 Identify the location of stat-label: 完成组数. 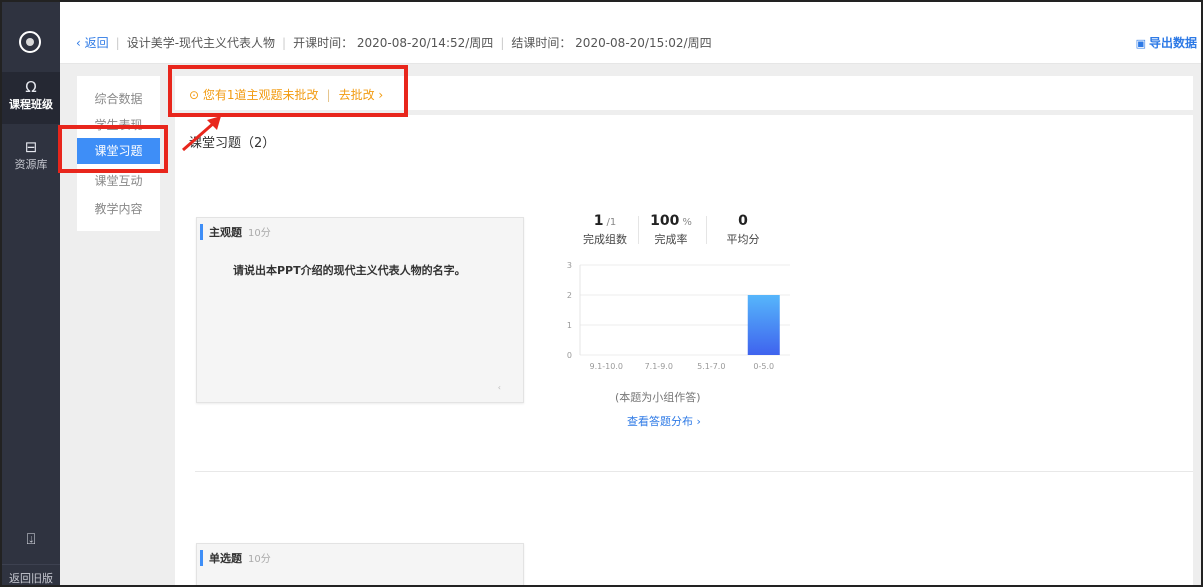
(605, 239).